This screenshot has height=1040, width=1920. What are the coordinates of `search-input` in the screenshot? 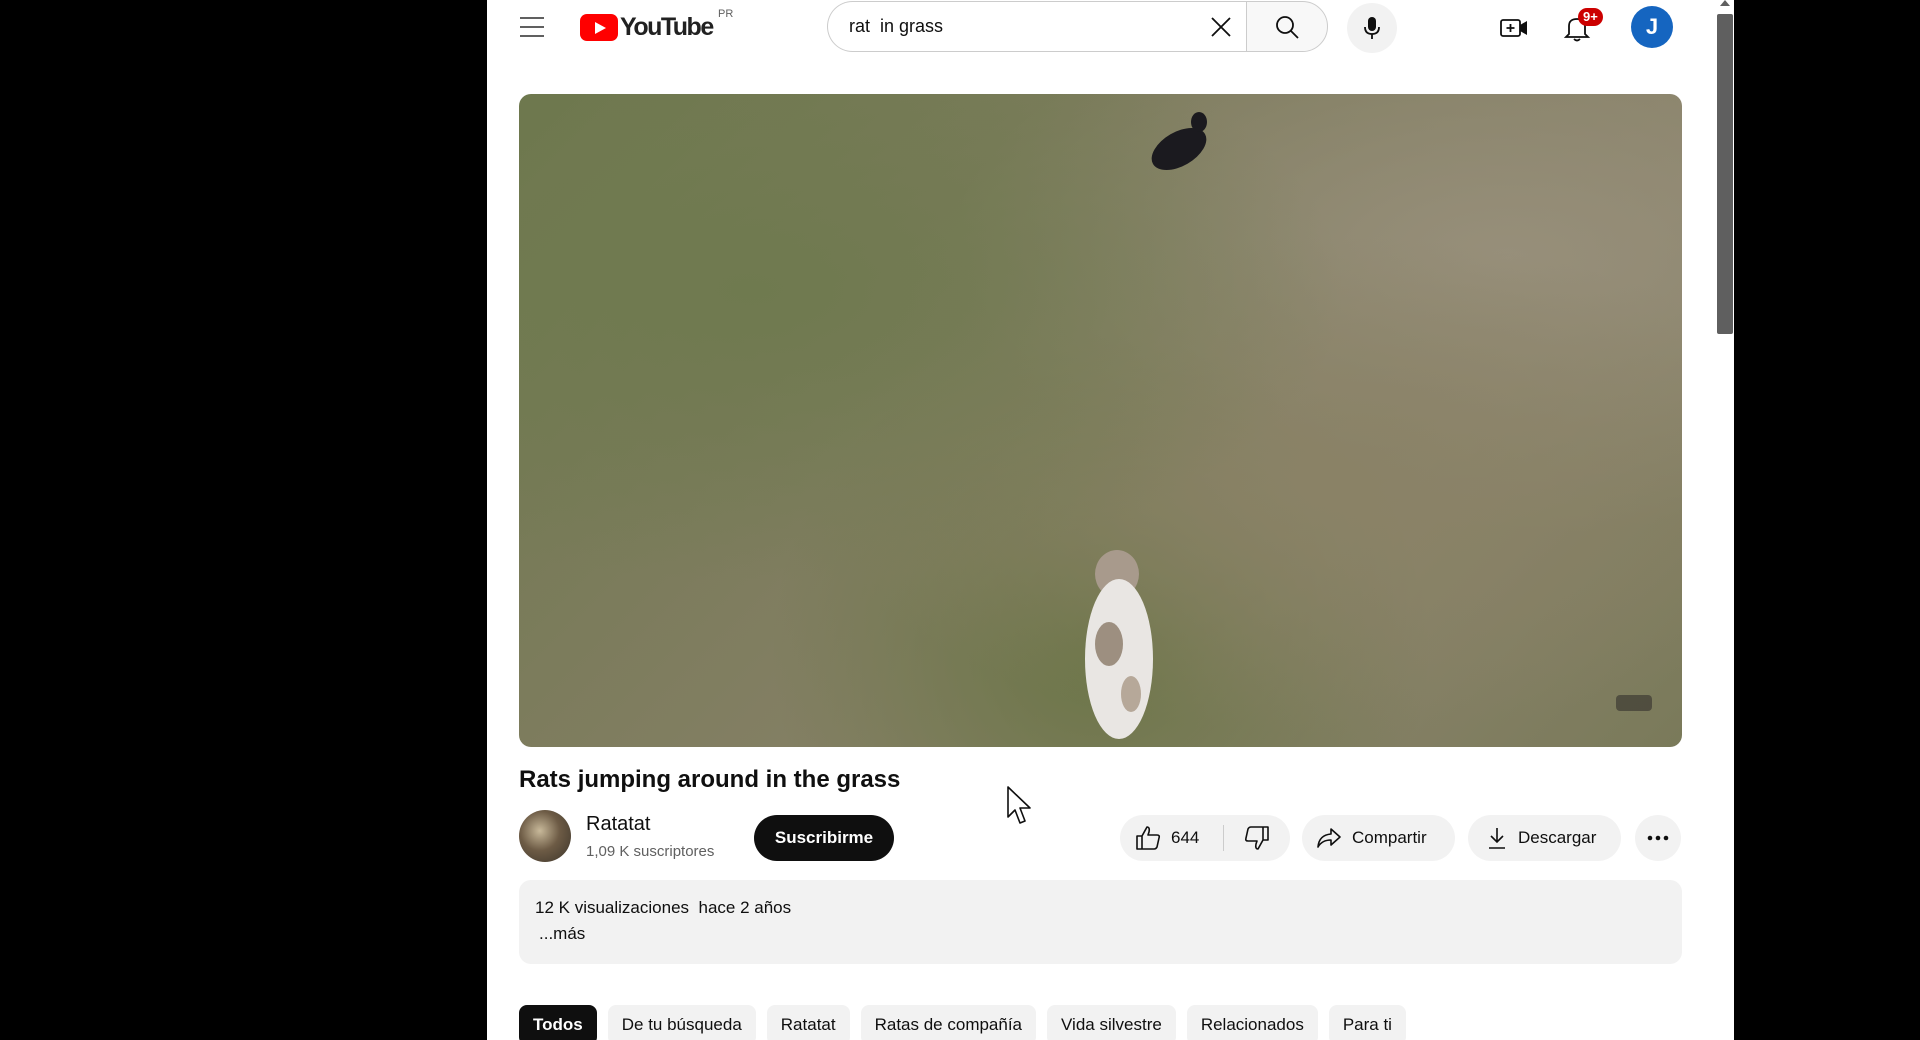 It's located at (1014, 26).